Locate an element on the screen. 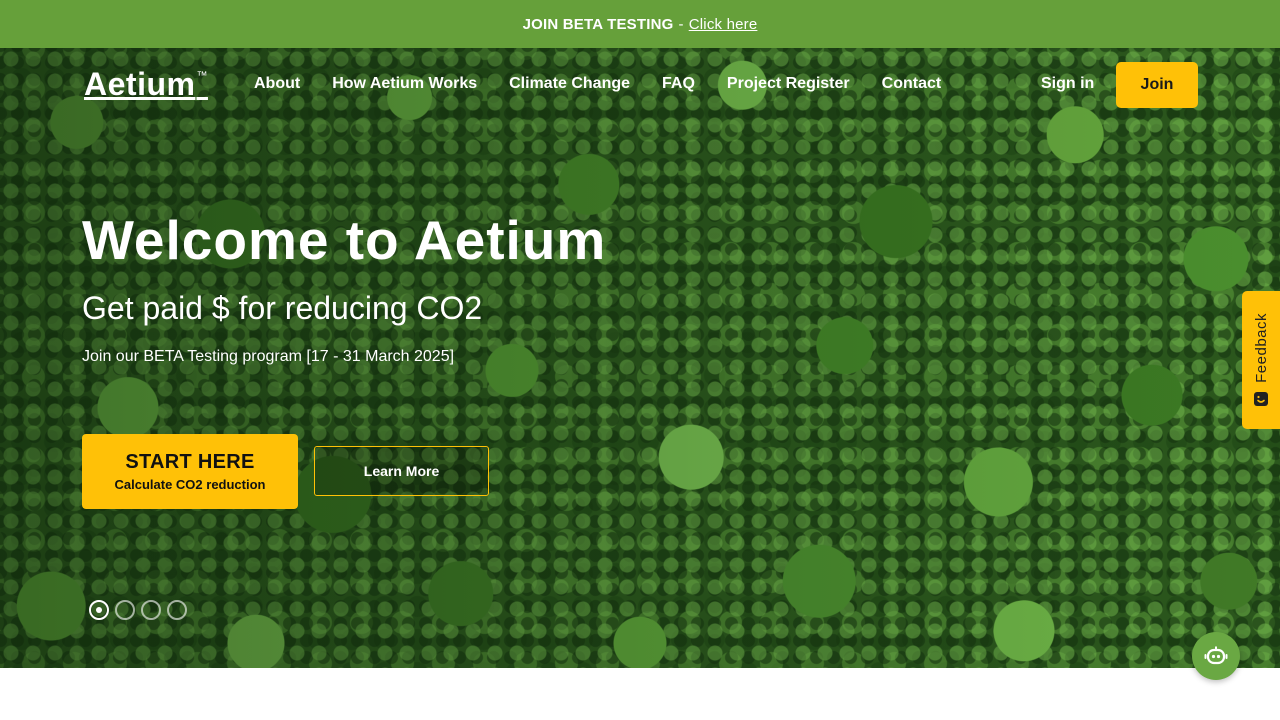  join-button: Join is located at coordinates (1157, 85).